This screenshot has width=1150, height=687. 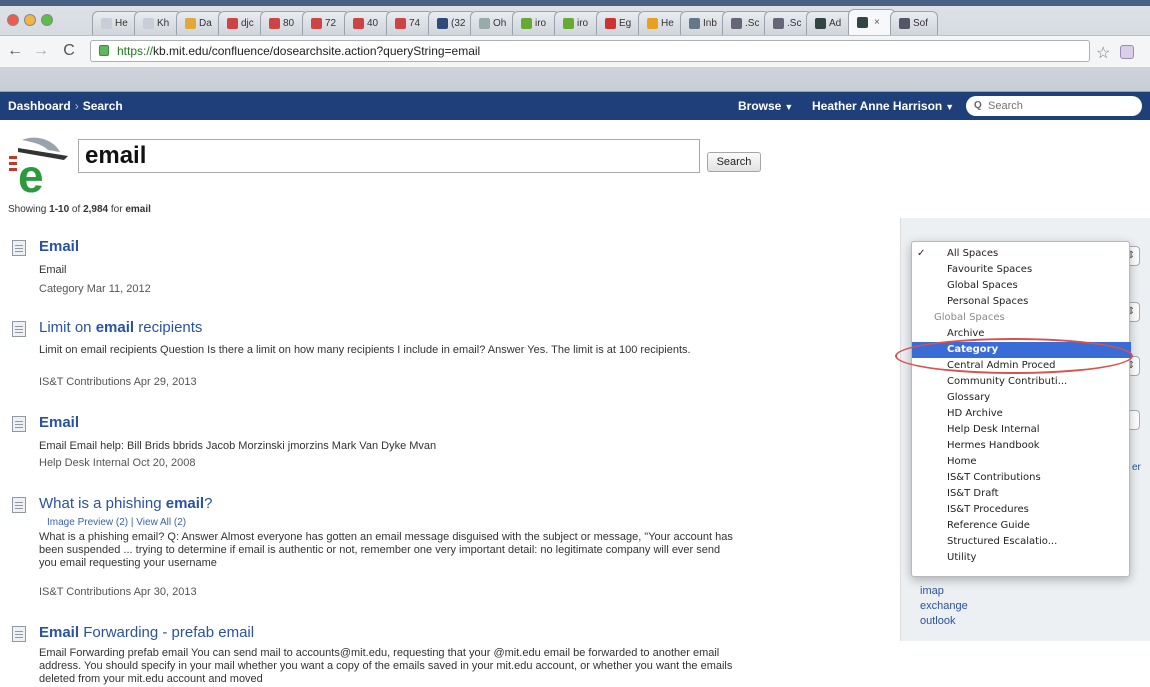 I want to click on dropdown-option: Glossary, so click(x=1021, y=398).